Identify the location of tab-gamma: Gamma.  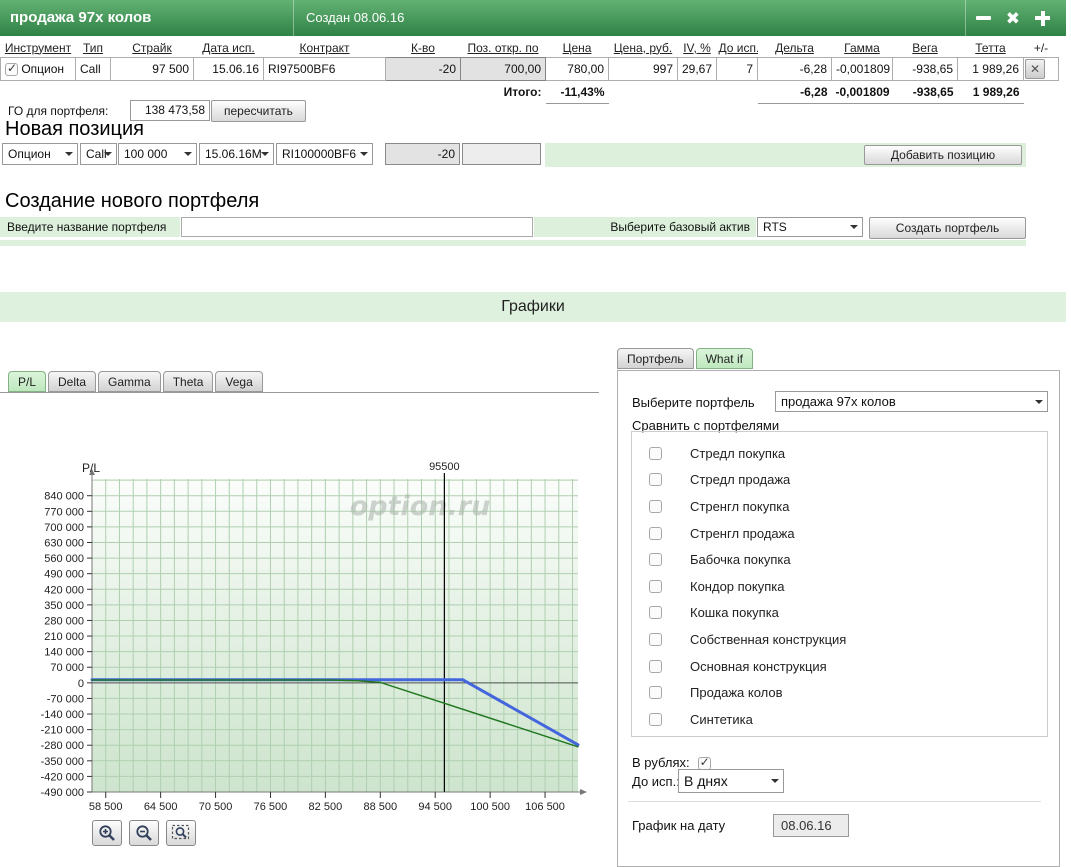
(129, 381).